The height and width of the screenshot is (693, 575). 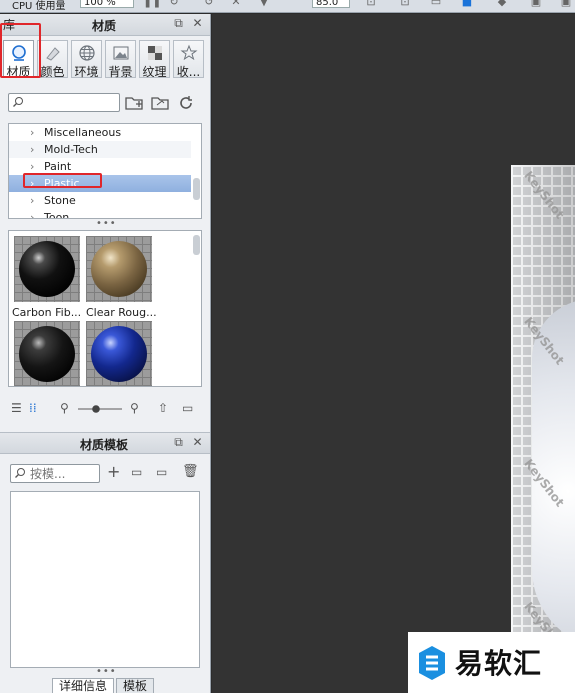 I want to click on tab-color: 颜色, so click(x=52, y=59).